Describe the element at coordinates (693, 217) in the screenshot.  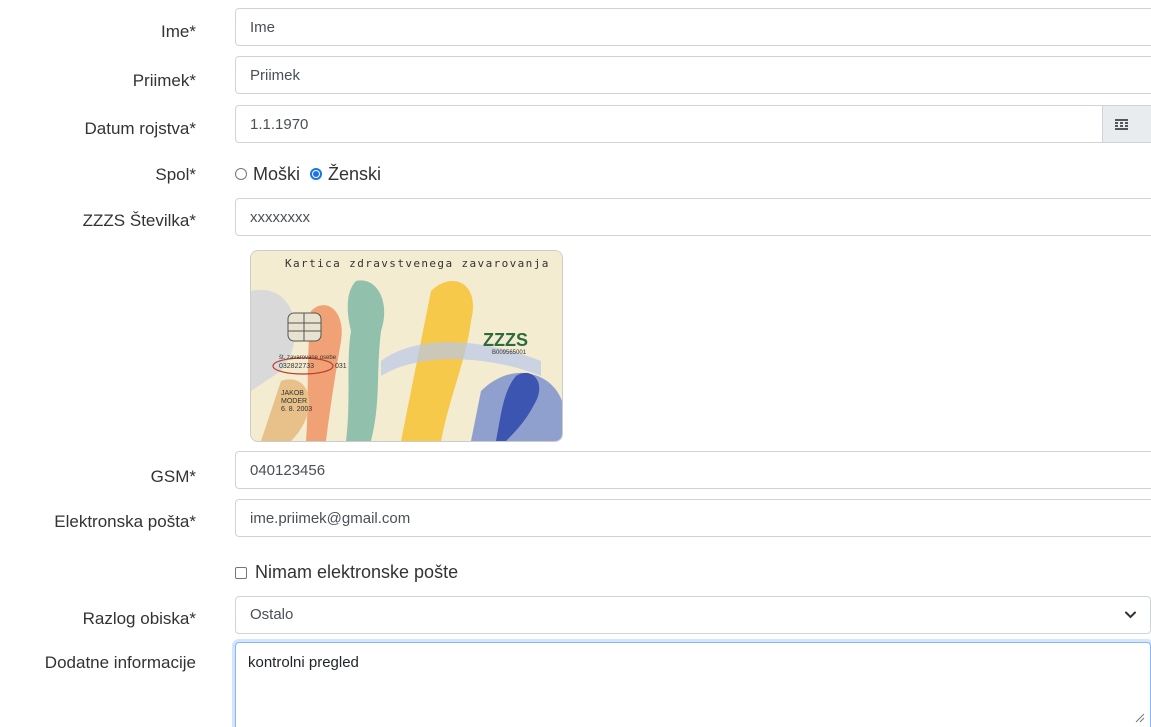
I see `zzzs-input` at that location.